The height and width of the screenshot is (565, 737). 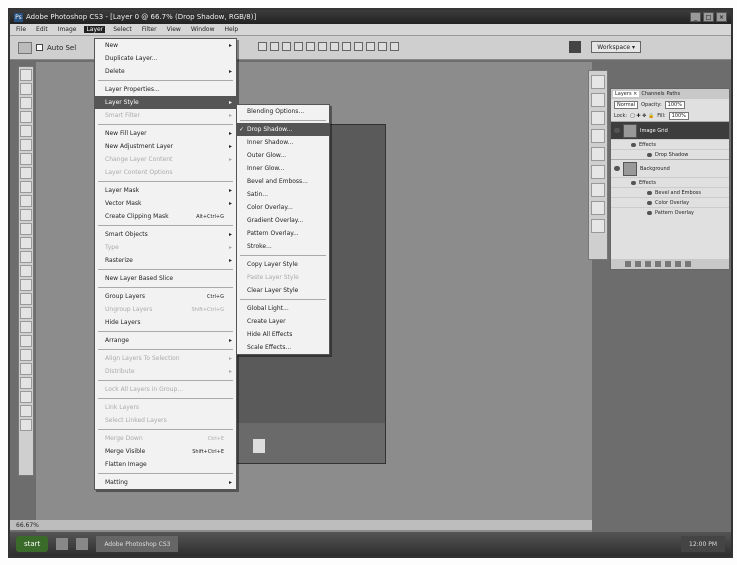 What do you see at coordinates (283, 321) in the screenshot?
I see `layer-style-item-create-layer: Create Layer` at bounding box center [283, 321].